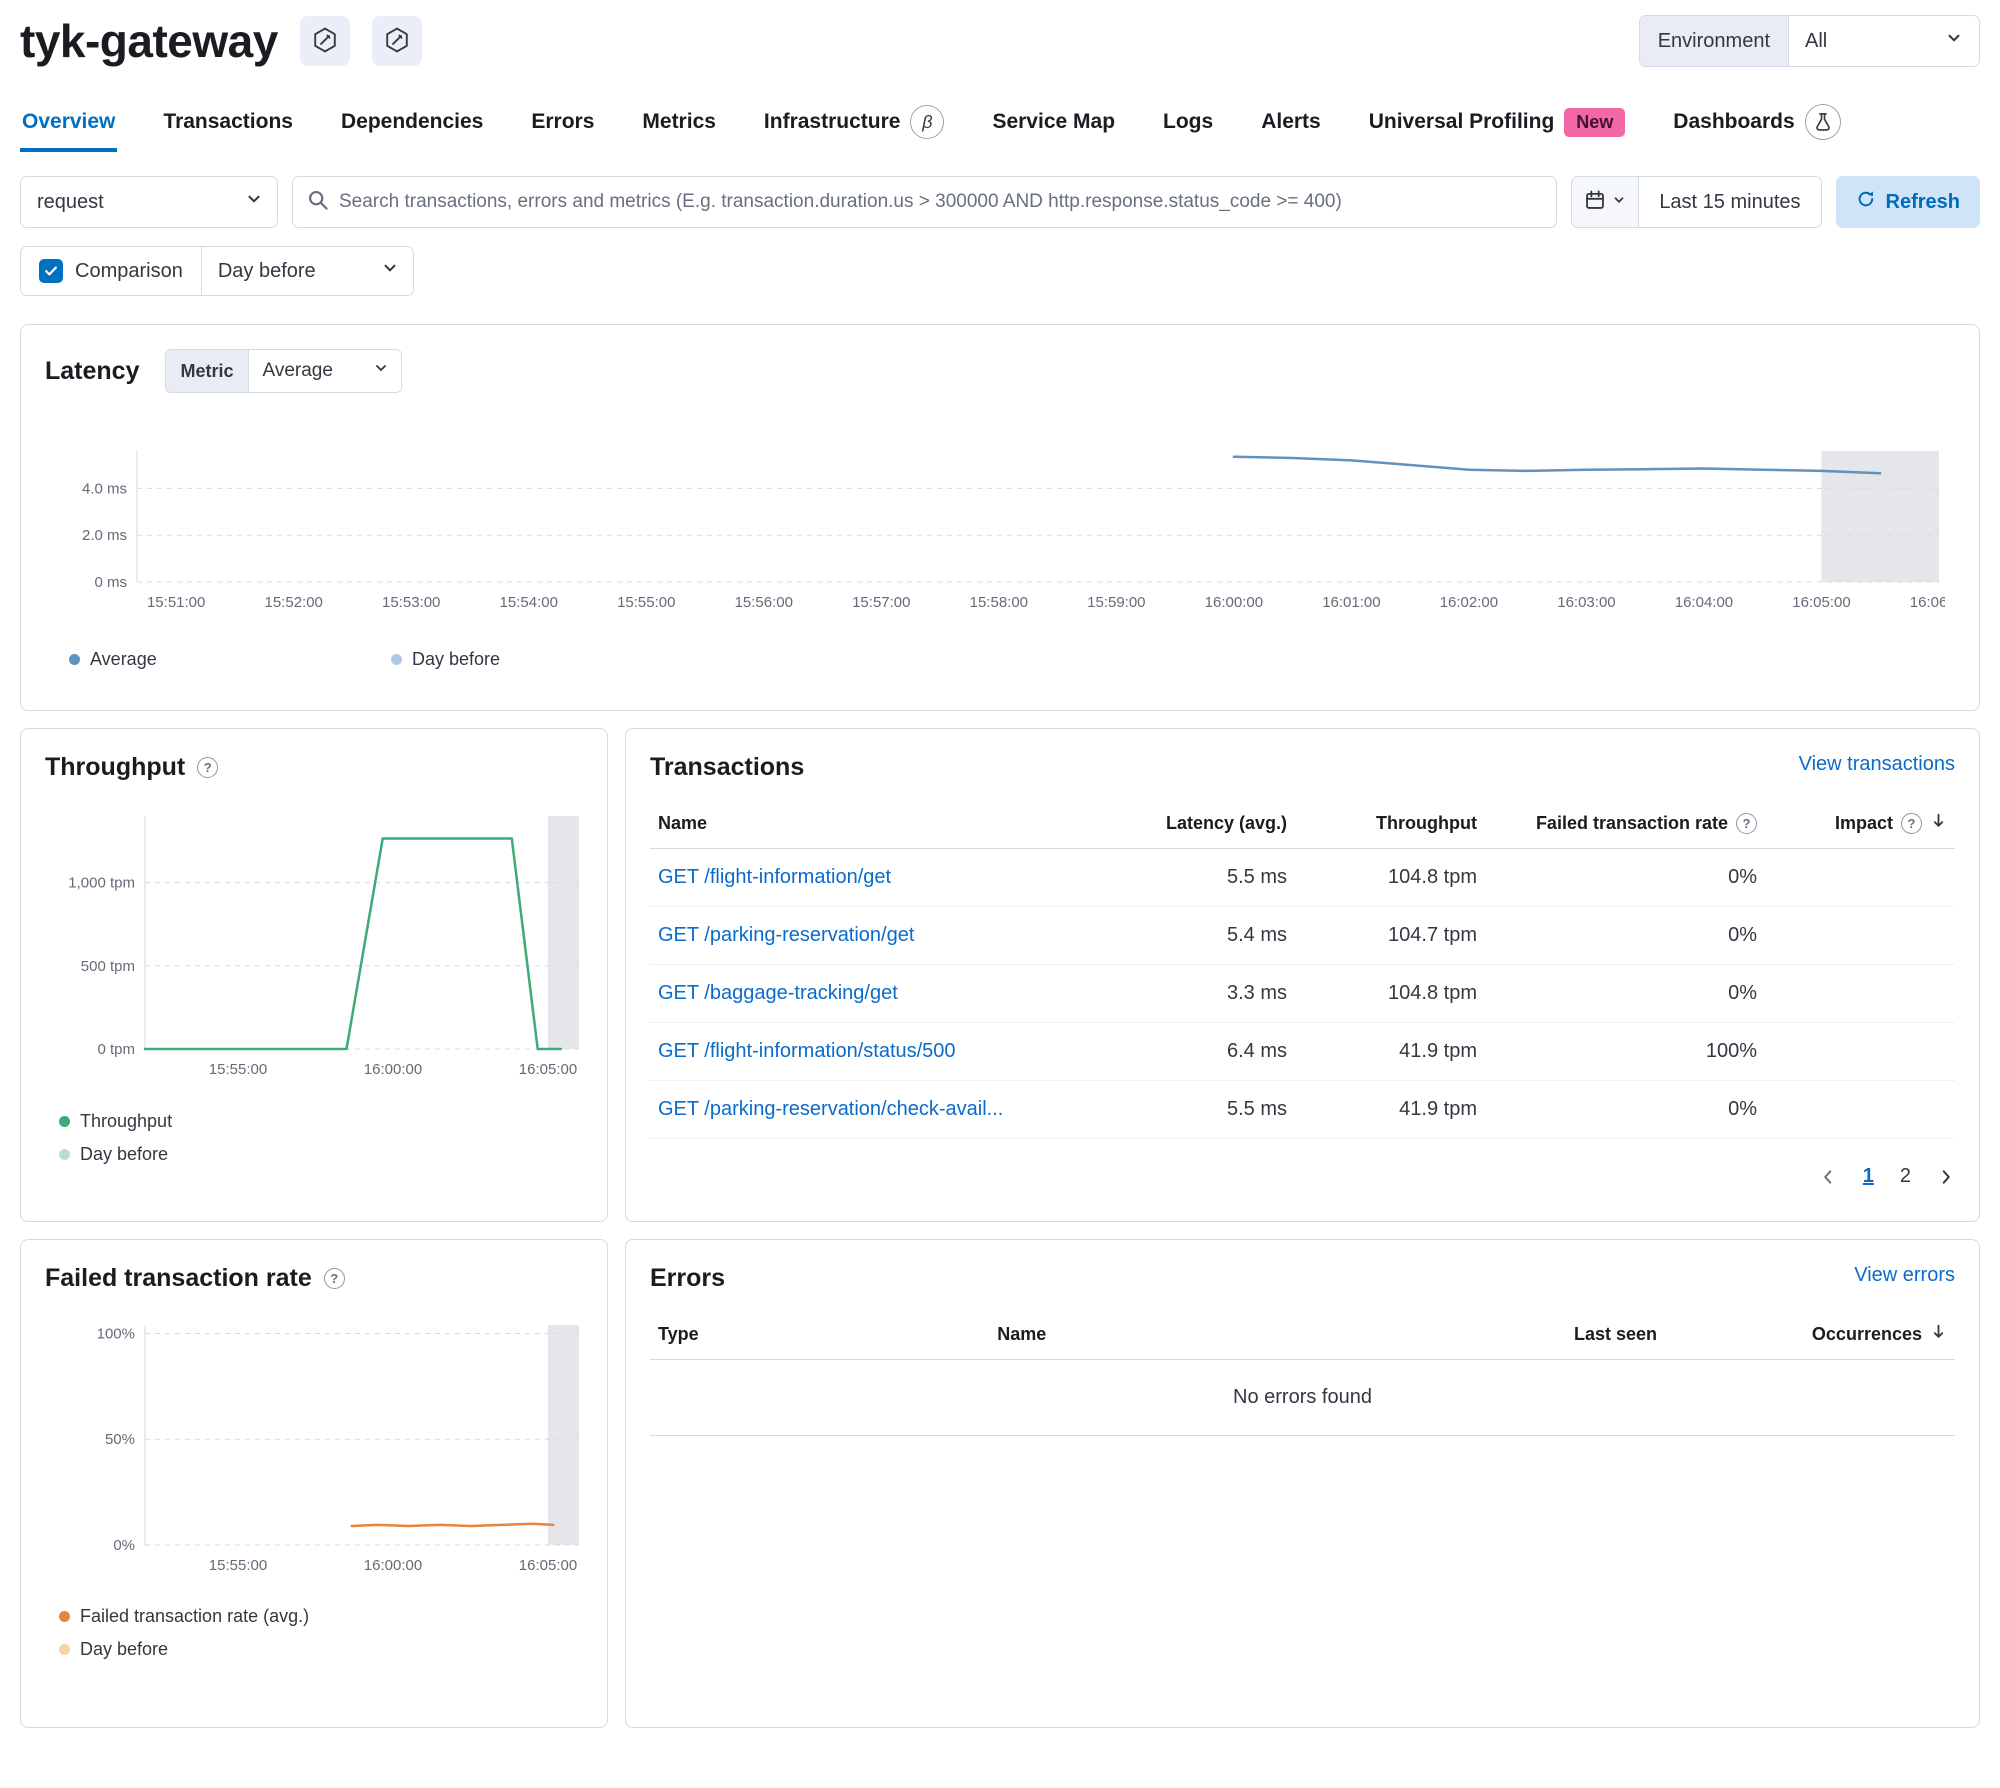  Describe the element at coordinates (116, 1049) in the screenshot. I see `svg-text: 0 tpm` at that location.